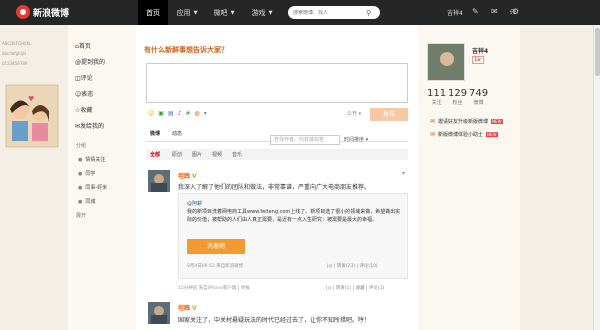 This screenshot has width=600, height=330. Describe the element at coordinates (262, 12) in the screenshot. I see `nav-games: 游戏 ▼` at that location.